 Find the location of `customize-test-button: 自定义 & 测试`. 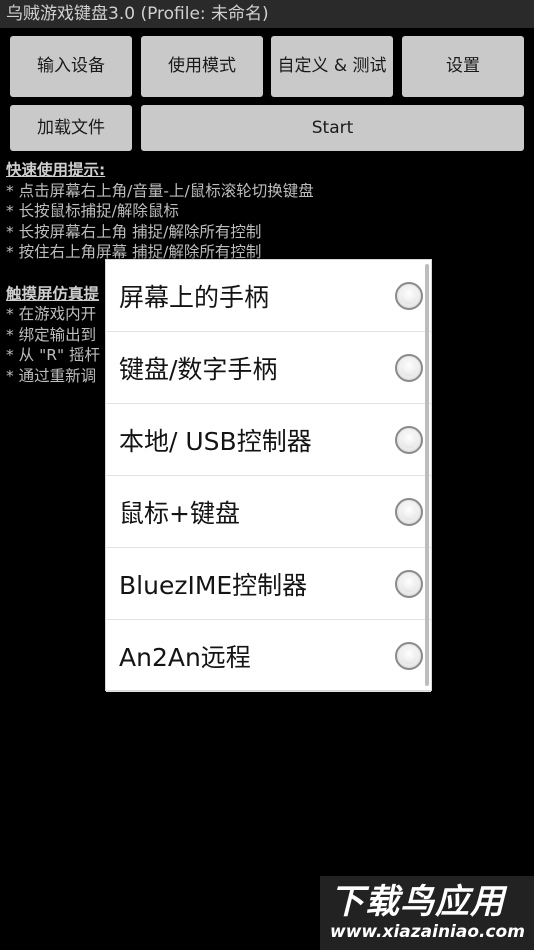

customize-test-button: 自定义 & 测试 is located at coordinates (332, 66).